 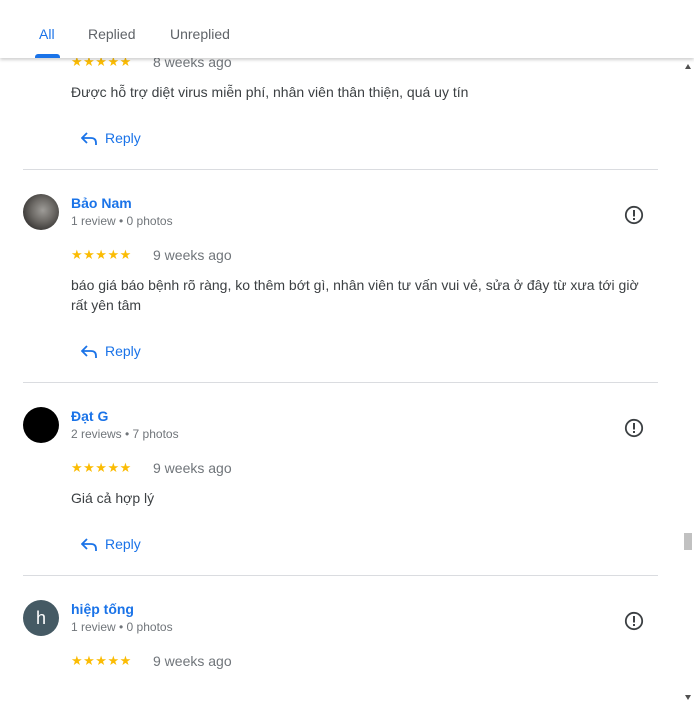 I want to click on active-tab-indicator, so click(x=47, y=56).